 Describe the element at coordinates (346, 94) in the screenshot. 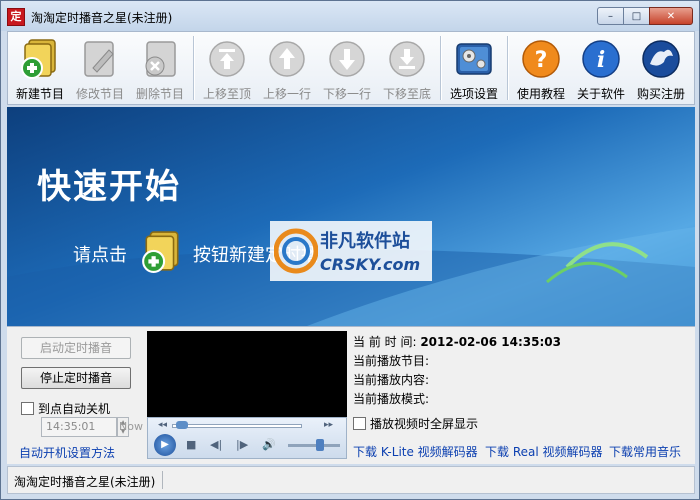

I see `move-down-label: 下移一行` at that location.